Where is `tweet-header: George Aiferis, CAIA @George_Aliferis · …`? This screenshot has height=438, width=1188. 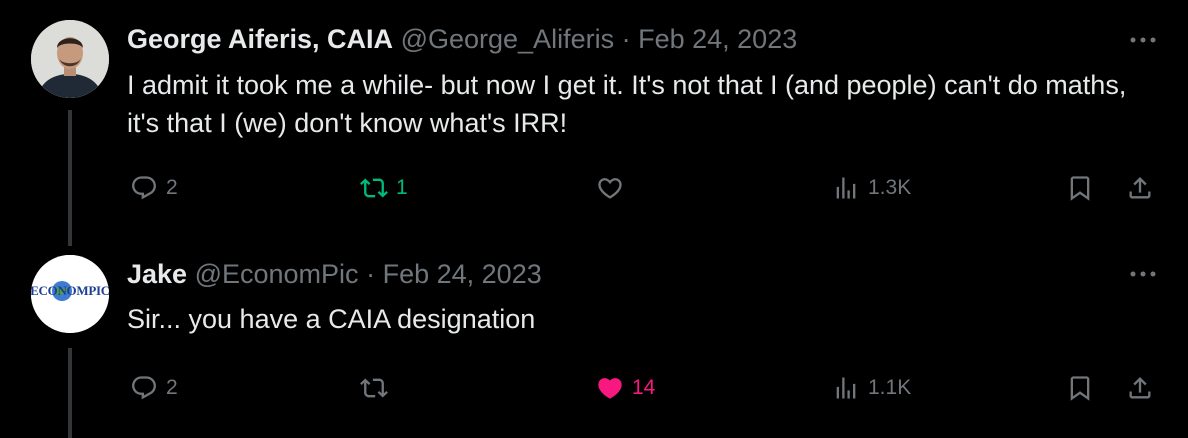
tweet-header: George Aiferis, CAIA @George_Aliferis · … is located at coordinates (462, 39).